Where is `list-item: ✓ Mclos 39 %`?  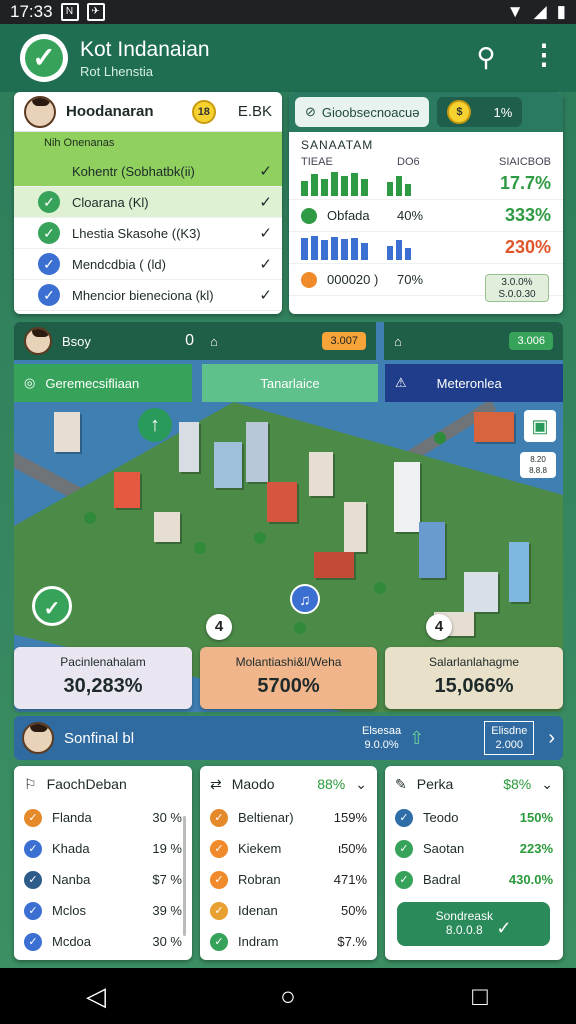 list-item: ✓ Mclos 39 % is located at coordinates (103, 910).